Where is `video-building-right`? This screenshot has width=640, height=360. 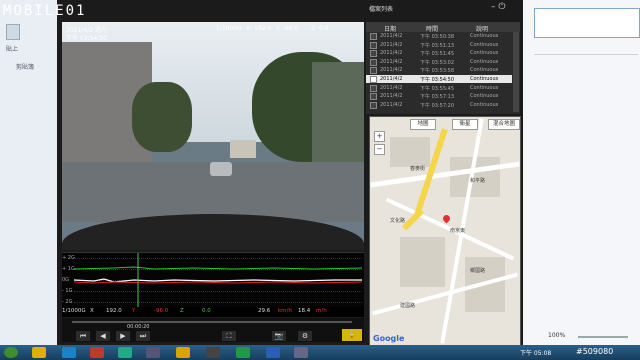
video-building-right is located at coordinates (338, 117).